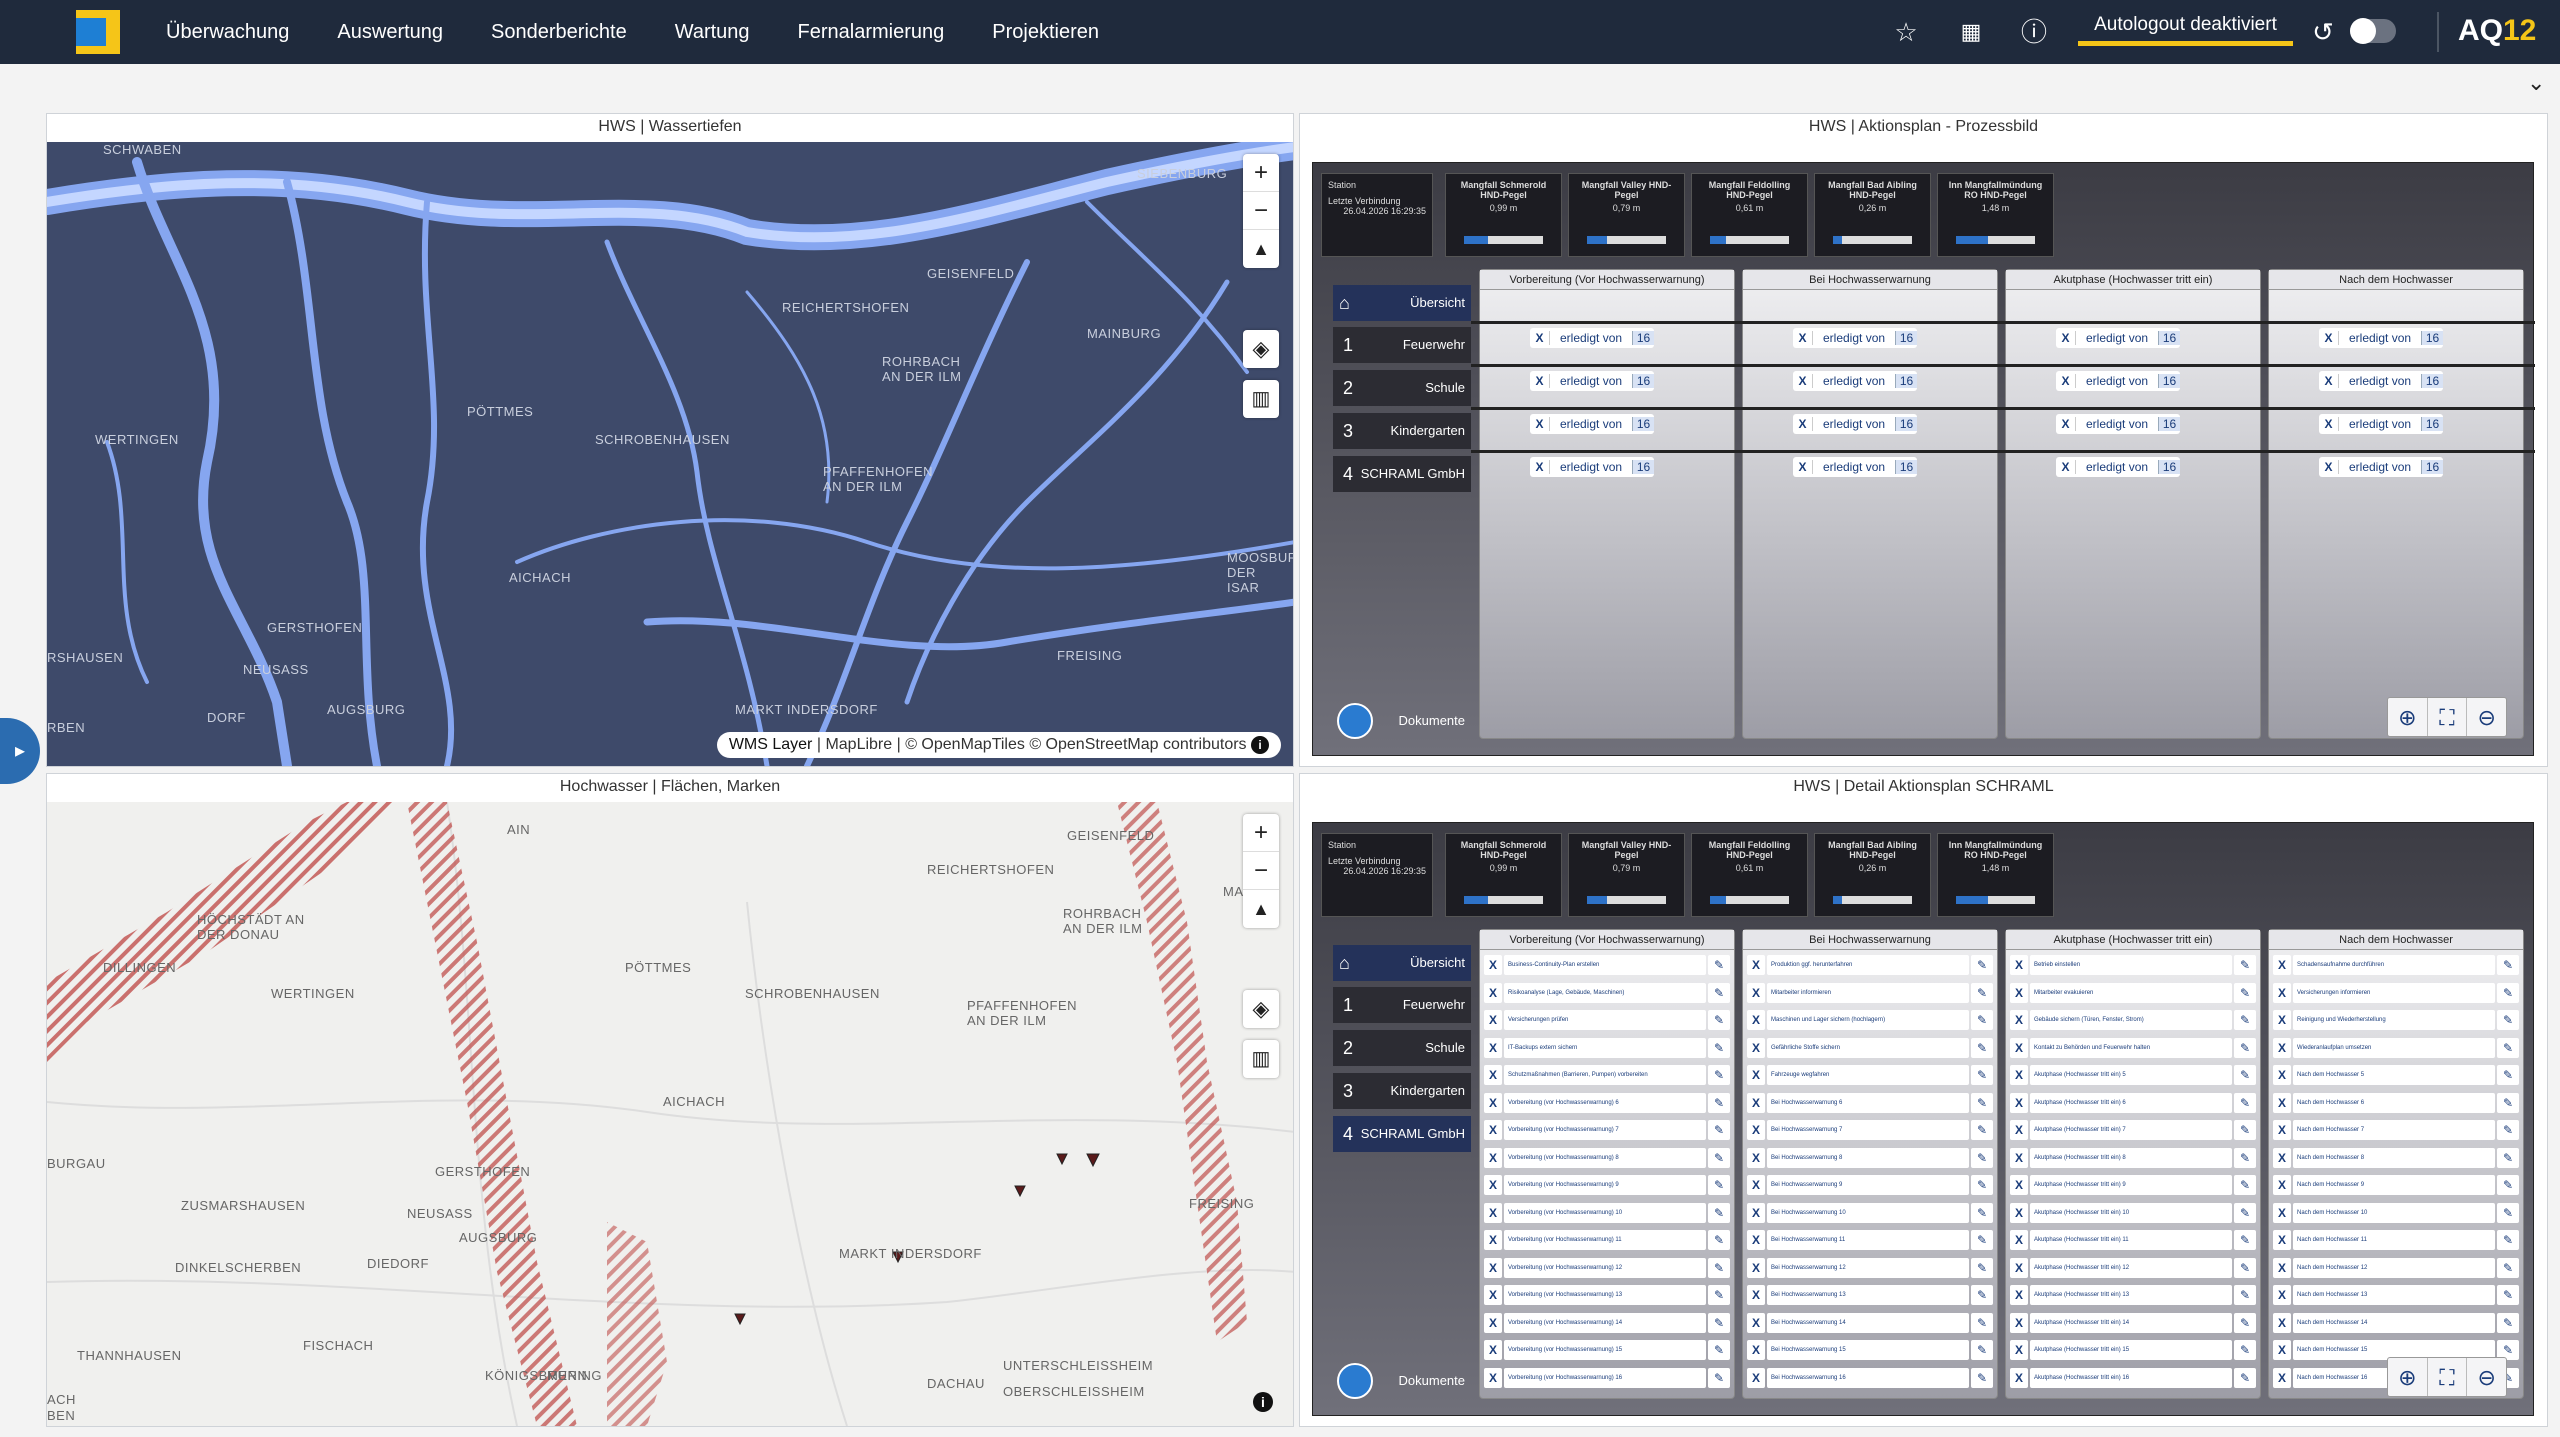 The image size is (2560, 1437). I want to click on nav-auswertung: Auswertung, so click(390, 32).